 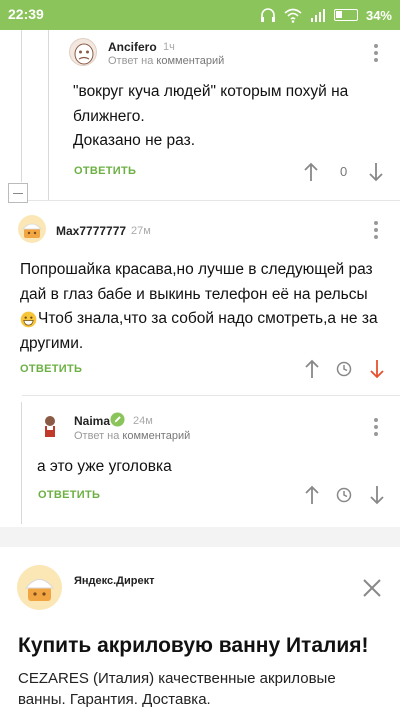 I want to click on comment-time: 27м, so click(x=141, y=231).